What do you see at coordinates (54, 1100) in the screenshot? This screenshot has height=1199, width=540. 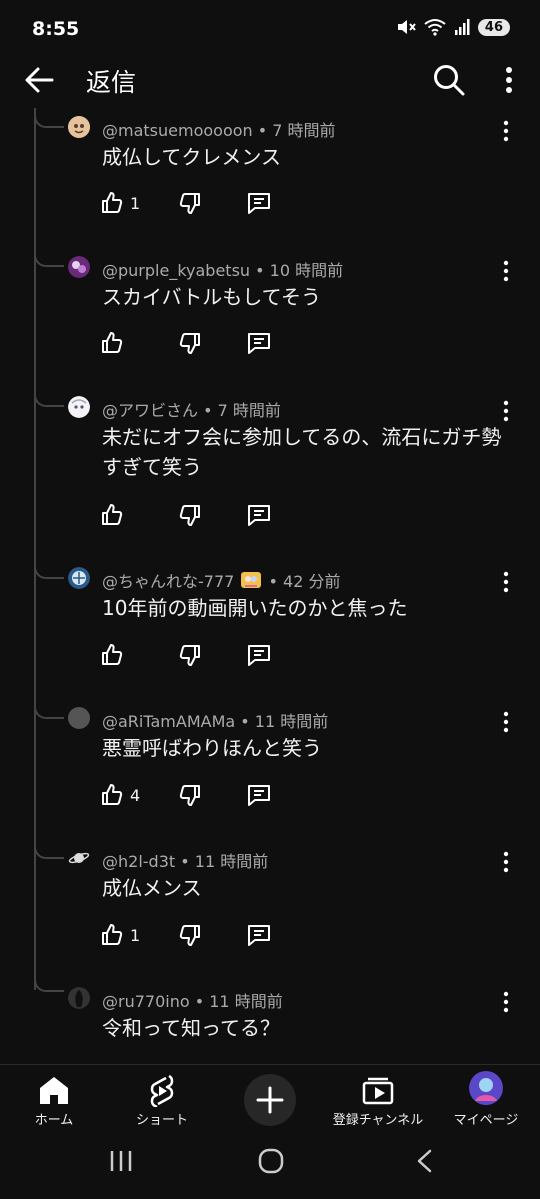 I see `nav-home: ホーム` at bounding box center [54, 1100].